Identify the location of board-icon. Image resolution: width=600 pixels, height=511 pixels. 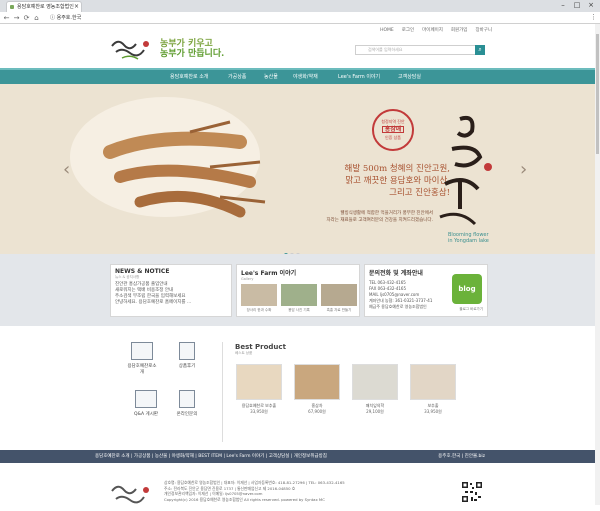
(146, 399).